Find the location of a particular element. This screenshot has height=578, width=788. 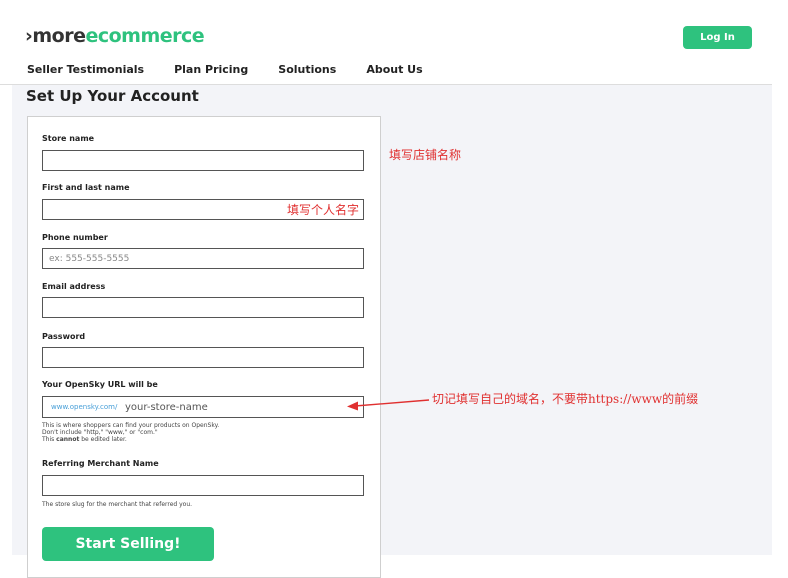

url-help-3-suffix: be edited later. is located at coordinates (103, 439).